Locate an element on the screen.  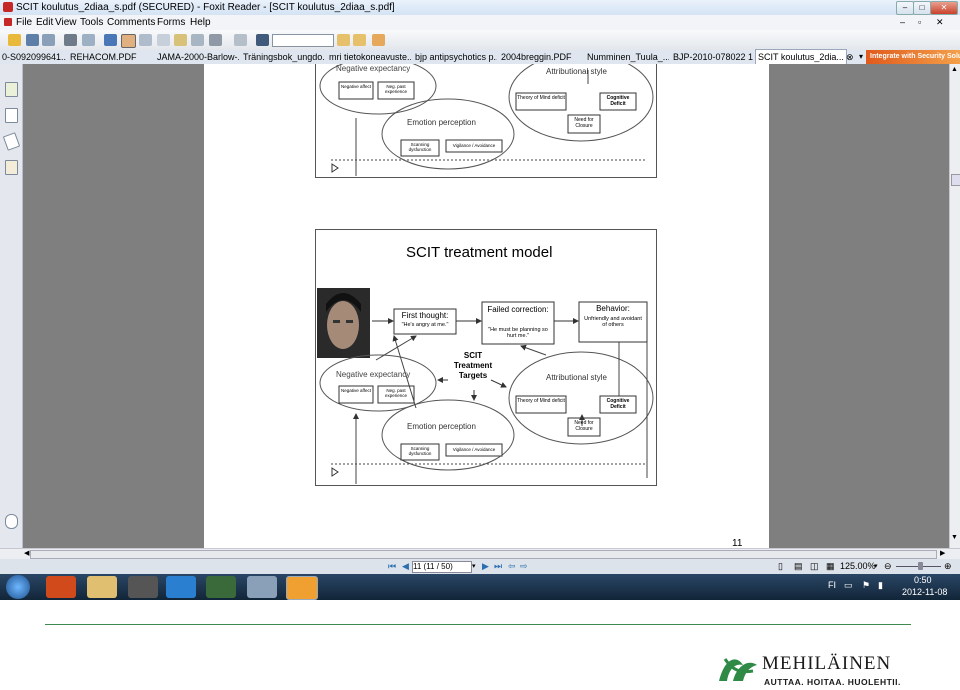
snapshot-icon is located at coordinates (180, 40).